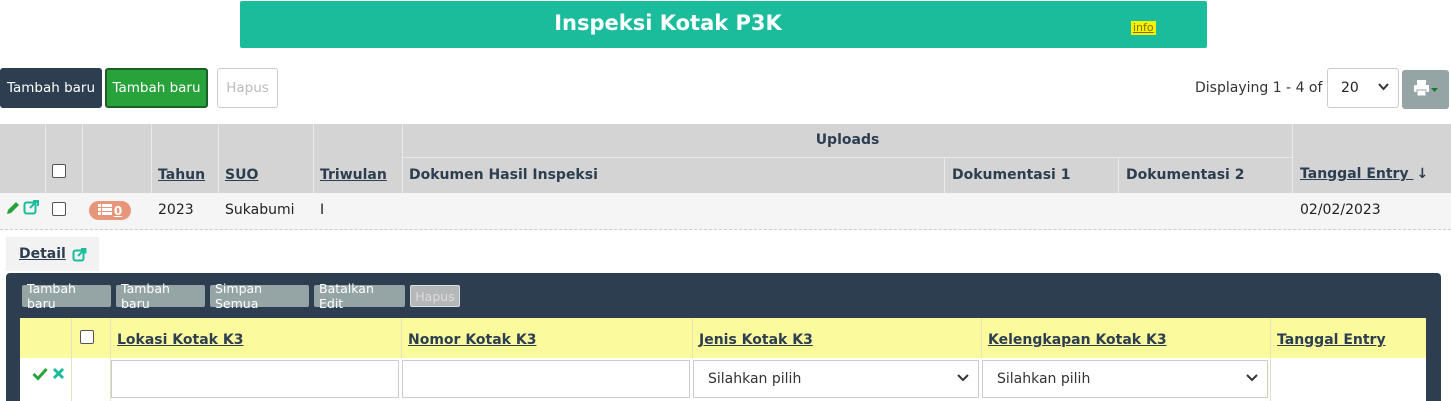  What do you see at coordinates (503, 175) in the screenshot?
I see `column-header-dokumen-hasil-inspeksi: Dokumen Hasil Inspeksi` at bounding box center [503, 175].